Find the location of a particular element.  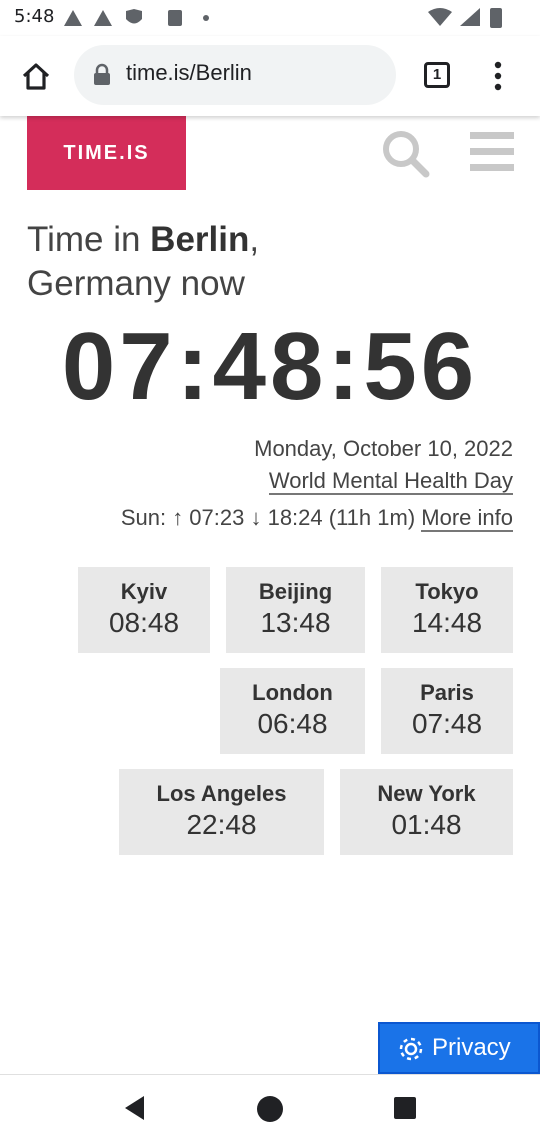

status-bar: 5:48 is located at coordinates (270, 18).